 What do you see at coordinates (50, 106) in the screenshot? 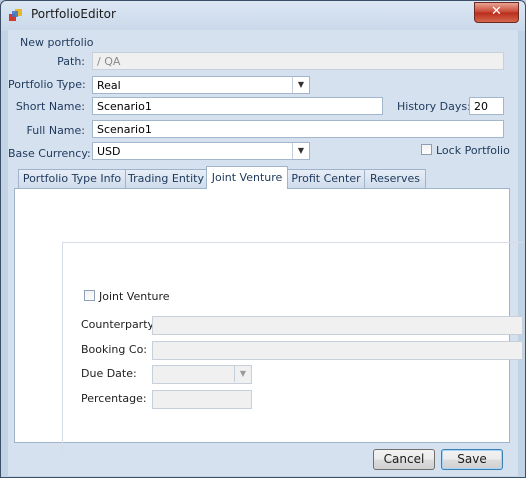
I see `short-name-label: Short Name:` at bounding box center [50, 106].